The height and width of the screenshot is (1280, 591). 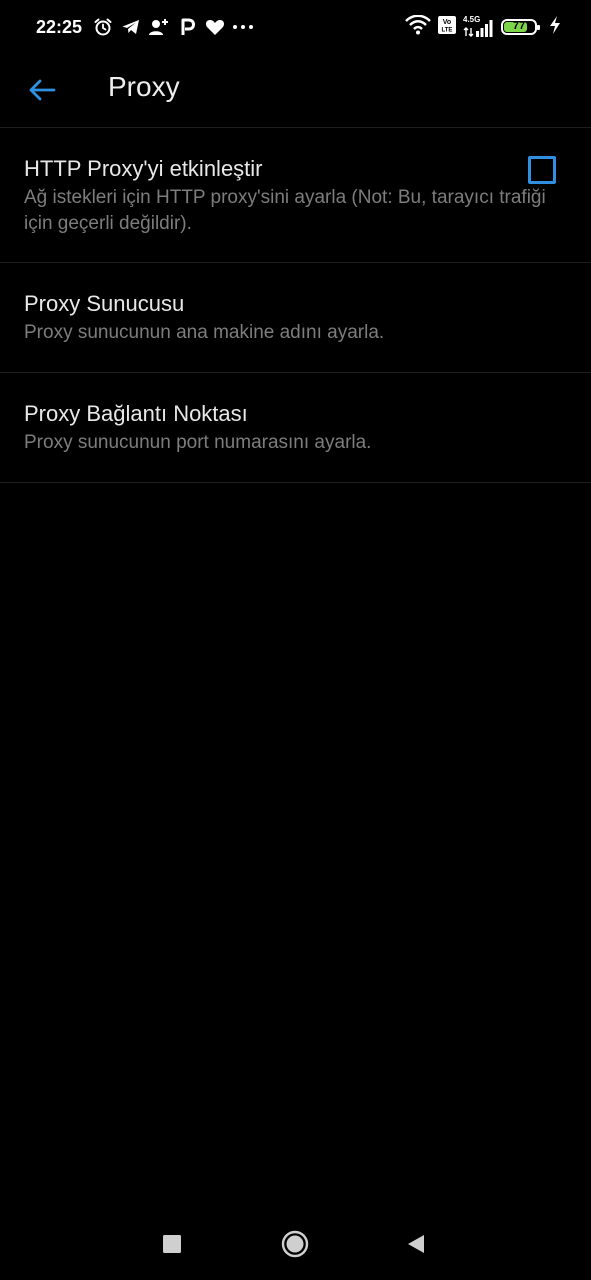 I want to click on home-circle-icon, so click(x=295, y=1244).